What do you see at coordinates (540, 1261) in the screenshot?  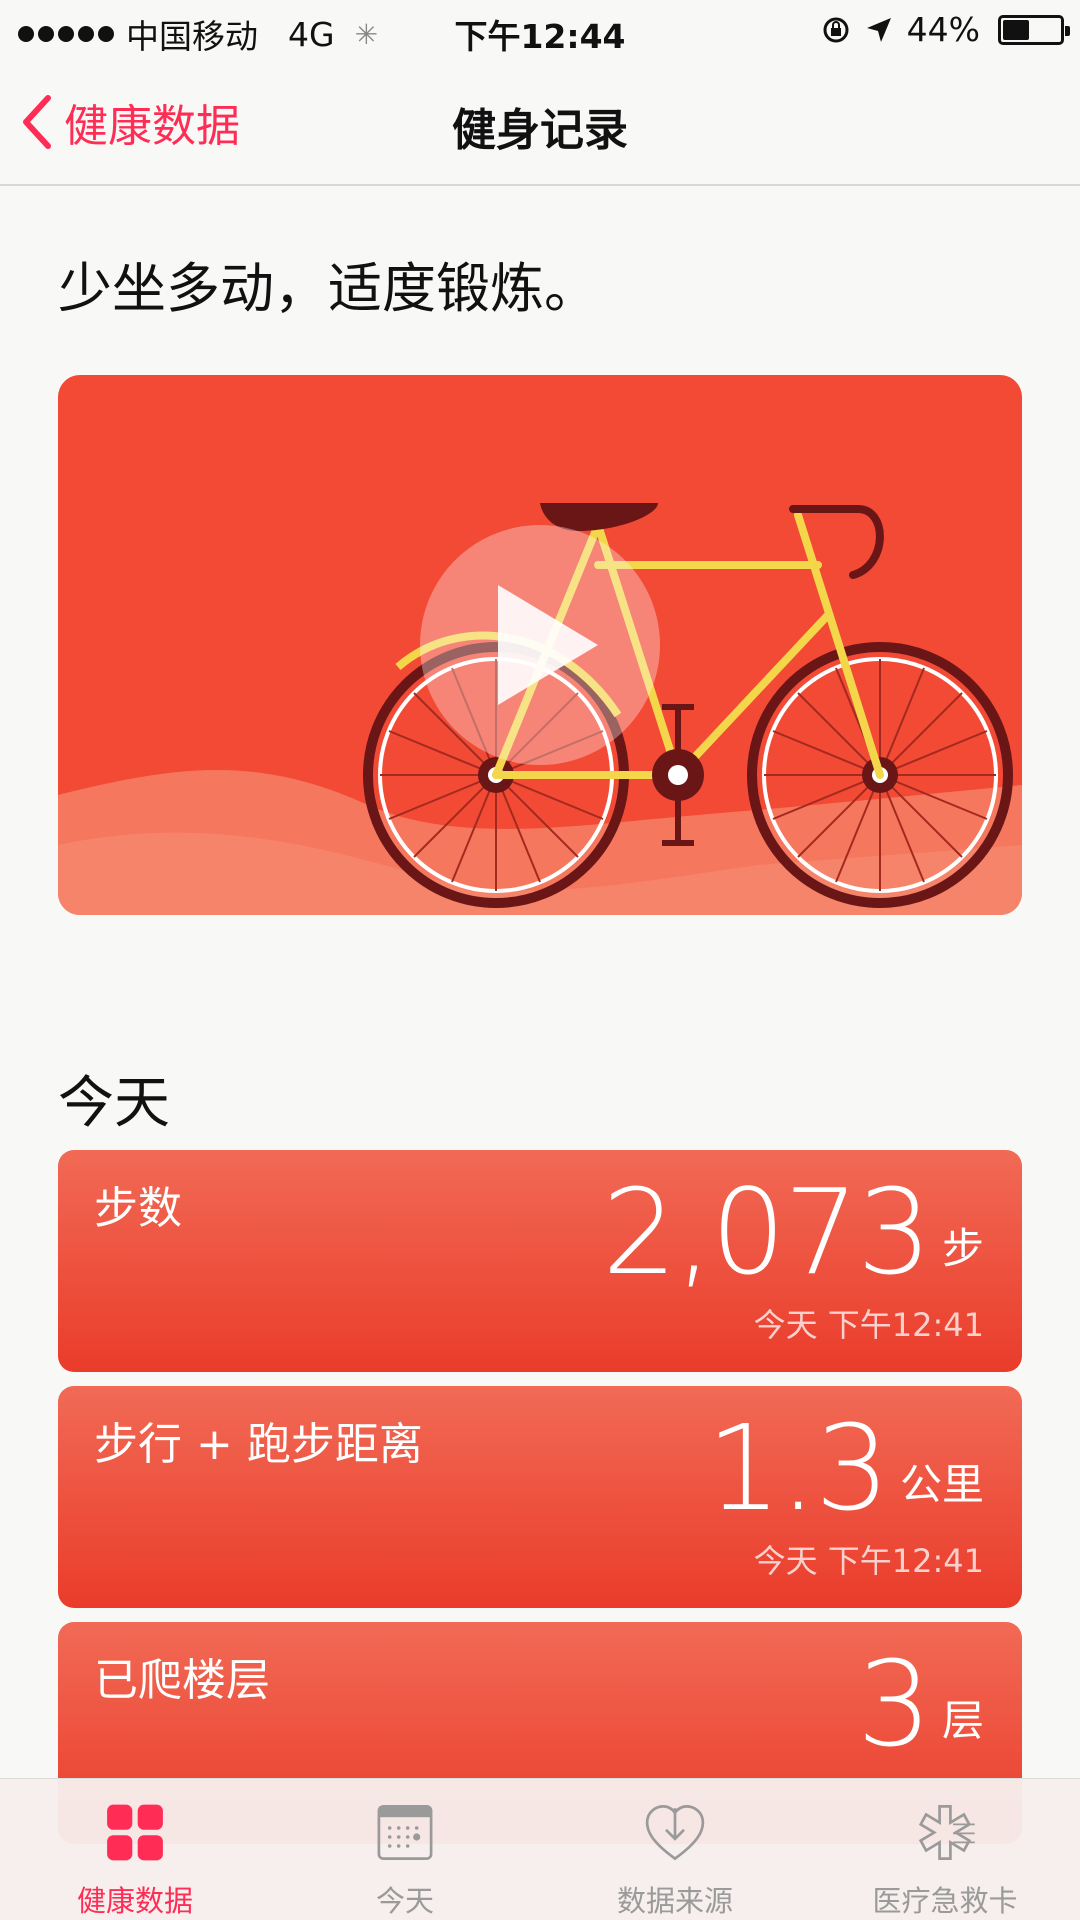 I see `metric-card-steps: 步数 2,073 步 今天 下午12:41` at bounding box center [540, 1261].